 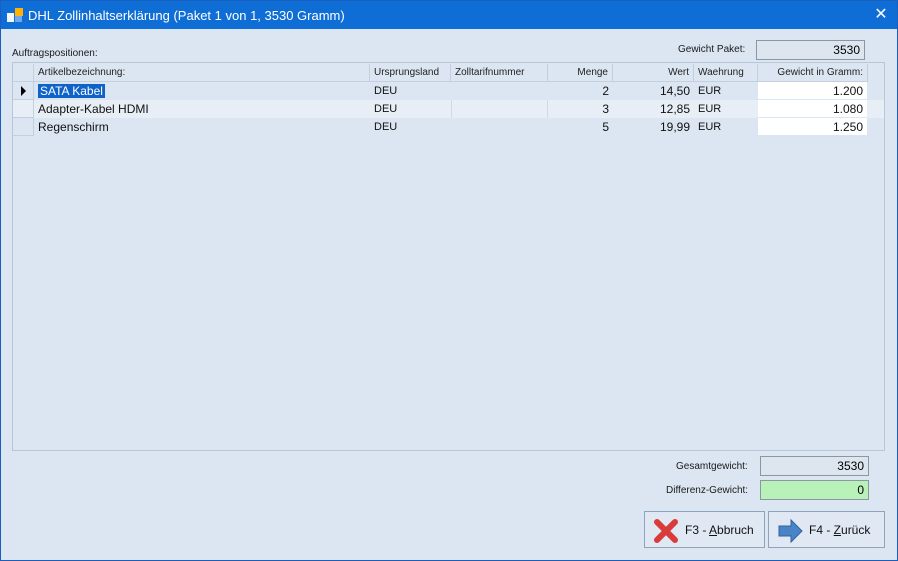 What do you see at coordinates (580, 73) in the screenshot?
I see `col-header-quantity: Menge` at bounding box center [580, 73].